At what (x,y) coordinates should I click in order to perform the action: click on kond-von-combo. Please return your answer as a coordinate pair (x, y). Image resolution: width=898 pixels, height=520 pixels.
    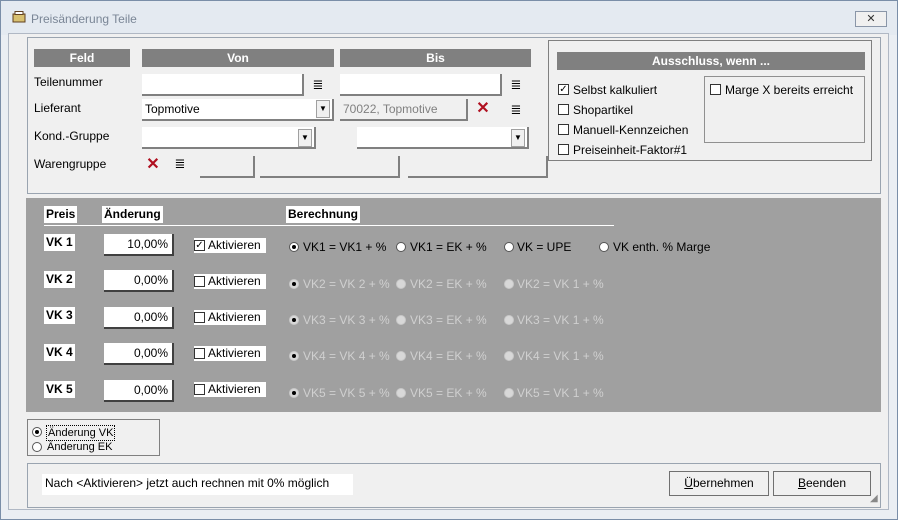
    Looking at the image, I should click on (229, 138).